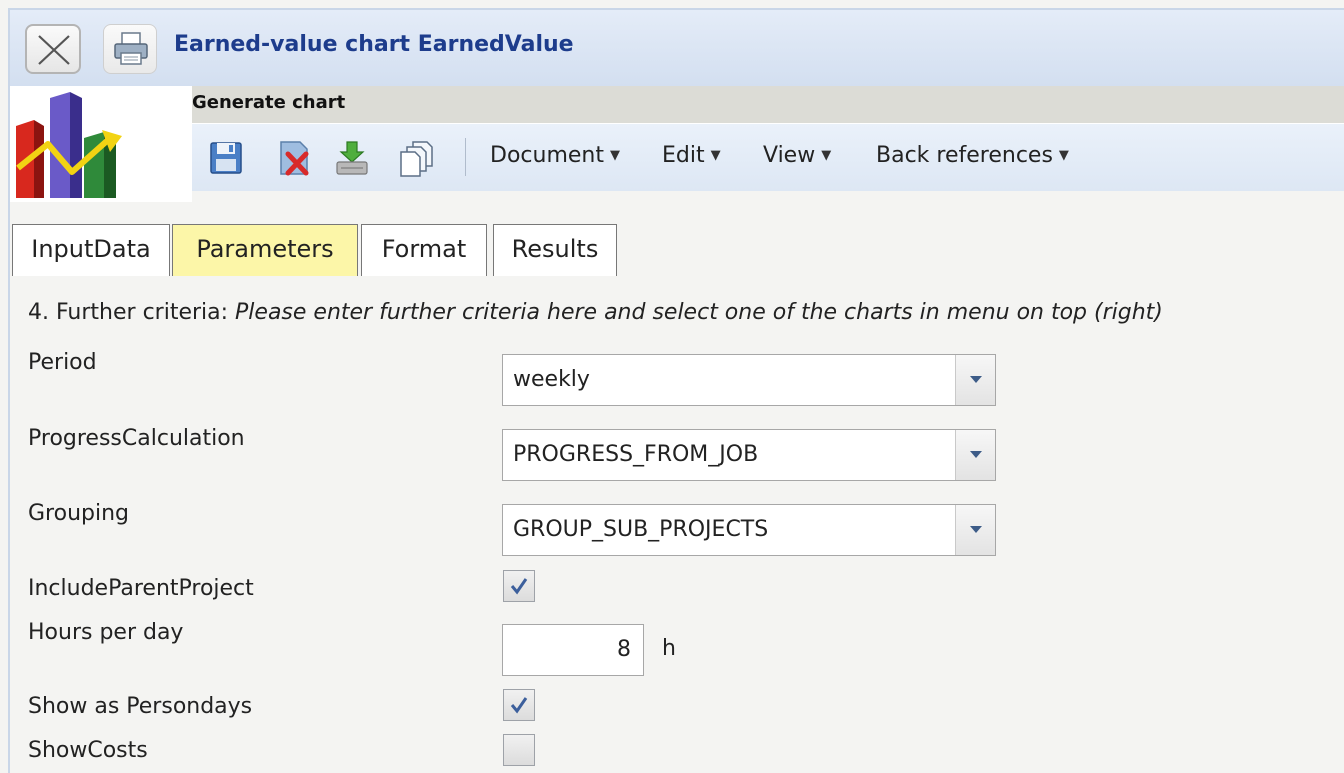 The image size is (1344, 773). I want to click on delete-icon, so click(295, 160).